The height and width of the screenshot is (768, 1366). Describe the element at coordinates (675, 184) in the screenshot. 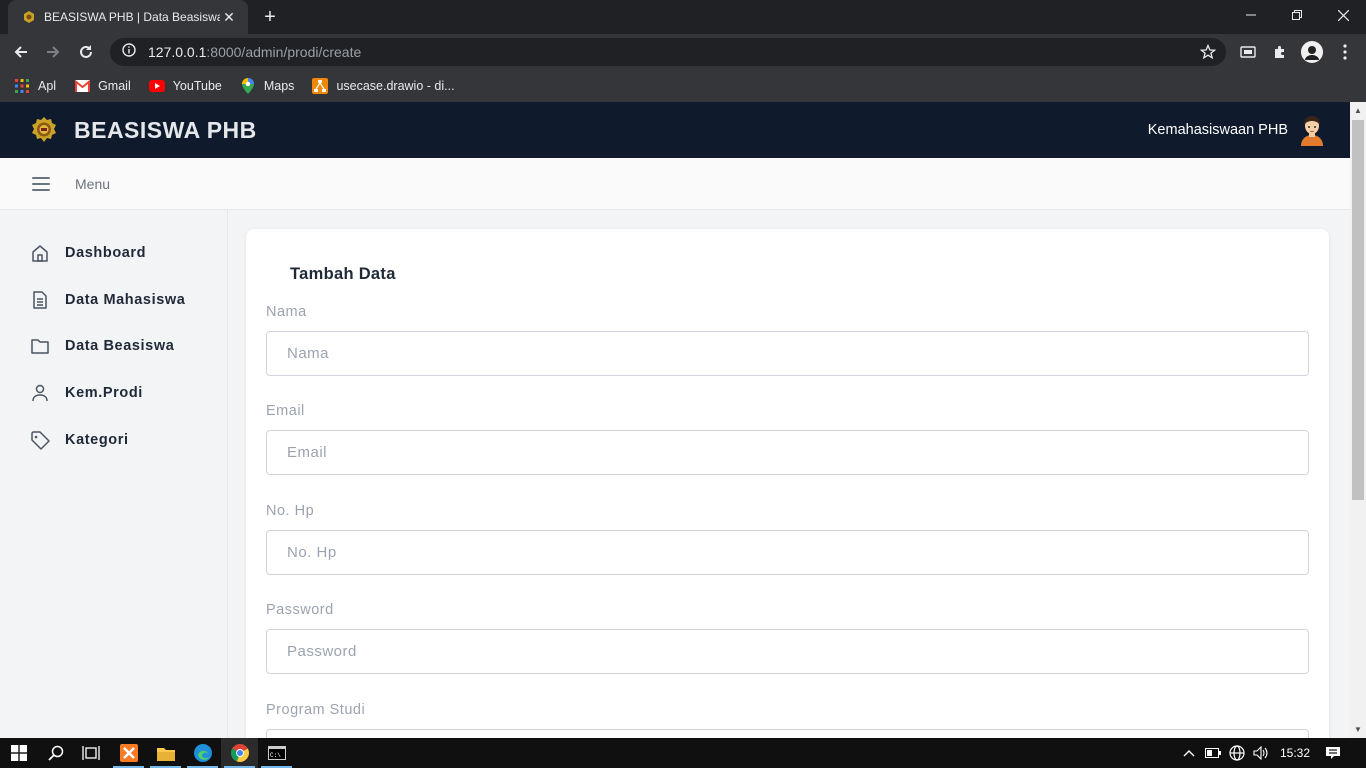

I see `menu-bar: Menu` at that location.